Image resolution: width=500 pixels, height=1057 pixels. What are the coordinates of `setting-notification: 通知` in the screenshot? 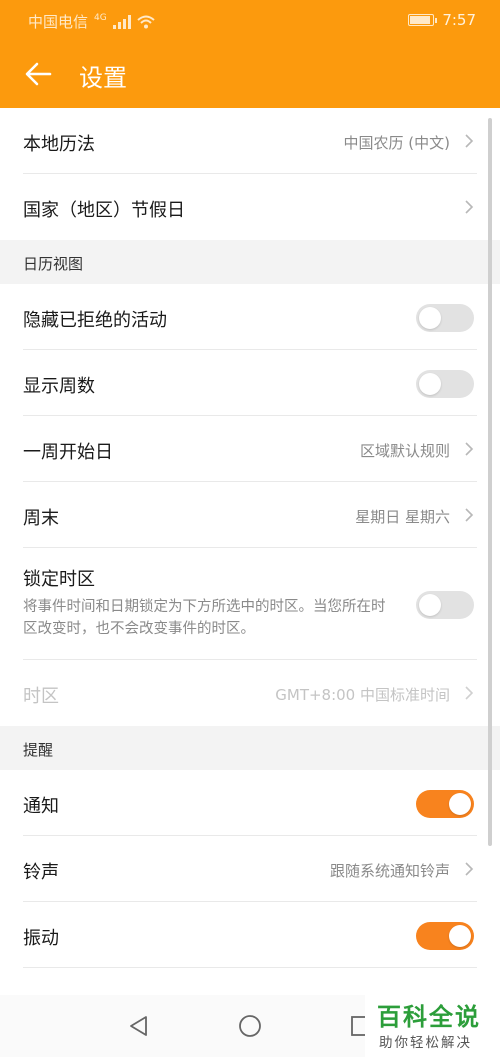 It's located at (250, 803).